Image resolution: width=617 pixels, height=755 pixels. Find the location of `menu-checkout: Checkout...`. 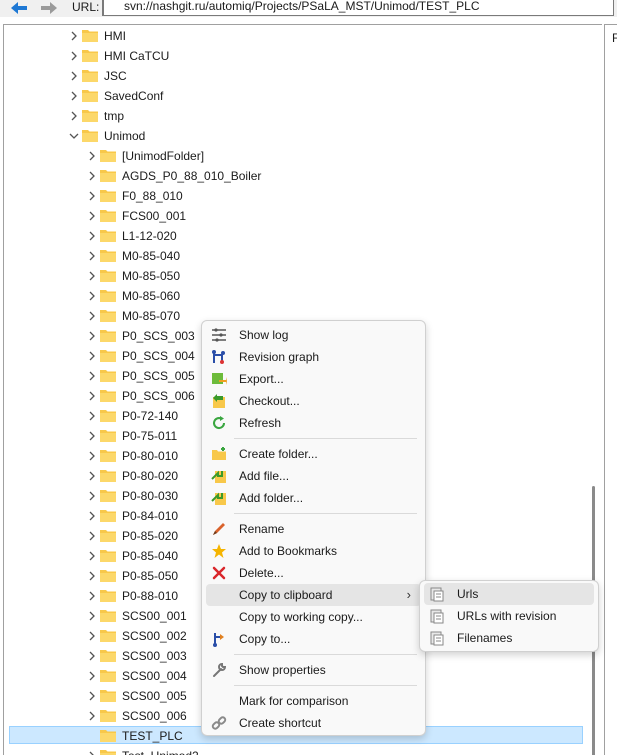

menu-checkout: Checkout... is located at coordinates (313, 401).